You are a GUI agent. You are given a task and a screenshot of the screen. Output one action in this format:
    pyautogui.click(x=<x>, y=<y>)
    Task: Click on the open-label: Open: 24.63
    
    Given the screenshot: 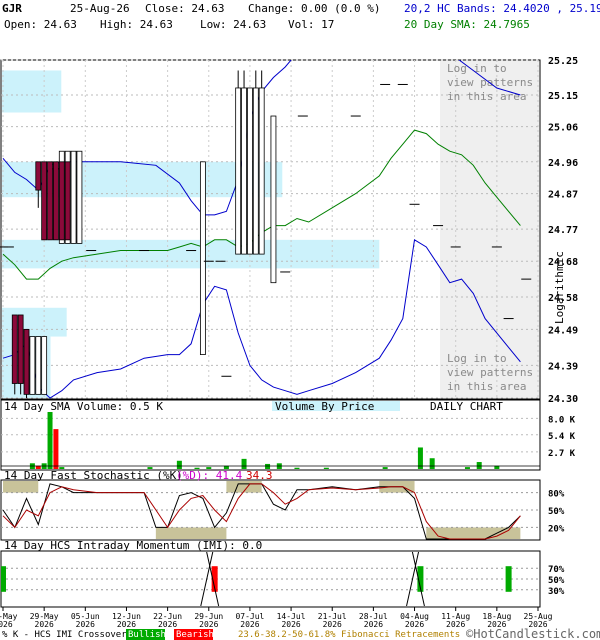 What is the action you would take?
    pyautogui.click(x=40, y=24)
    